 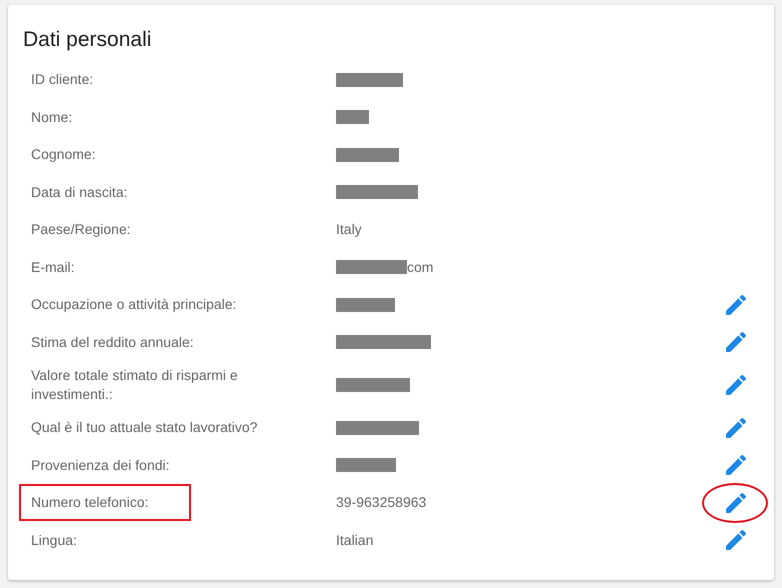 I want to click on field-label: Valore totale stimato di risparmi e investimenti.:, so click(x=135, y=385).